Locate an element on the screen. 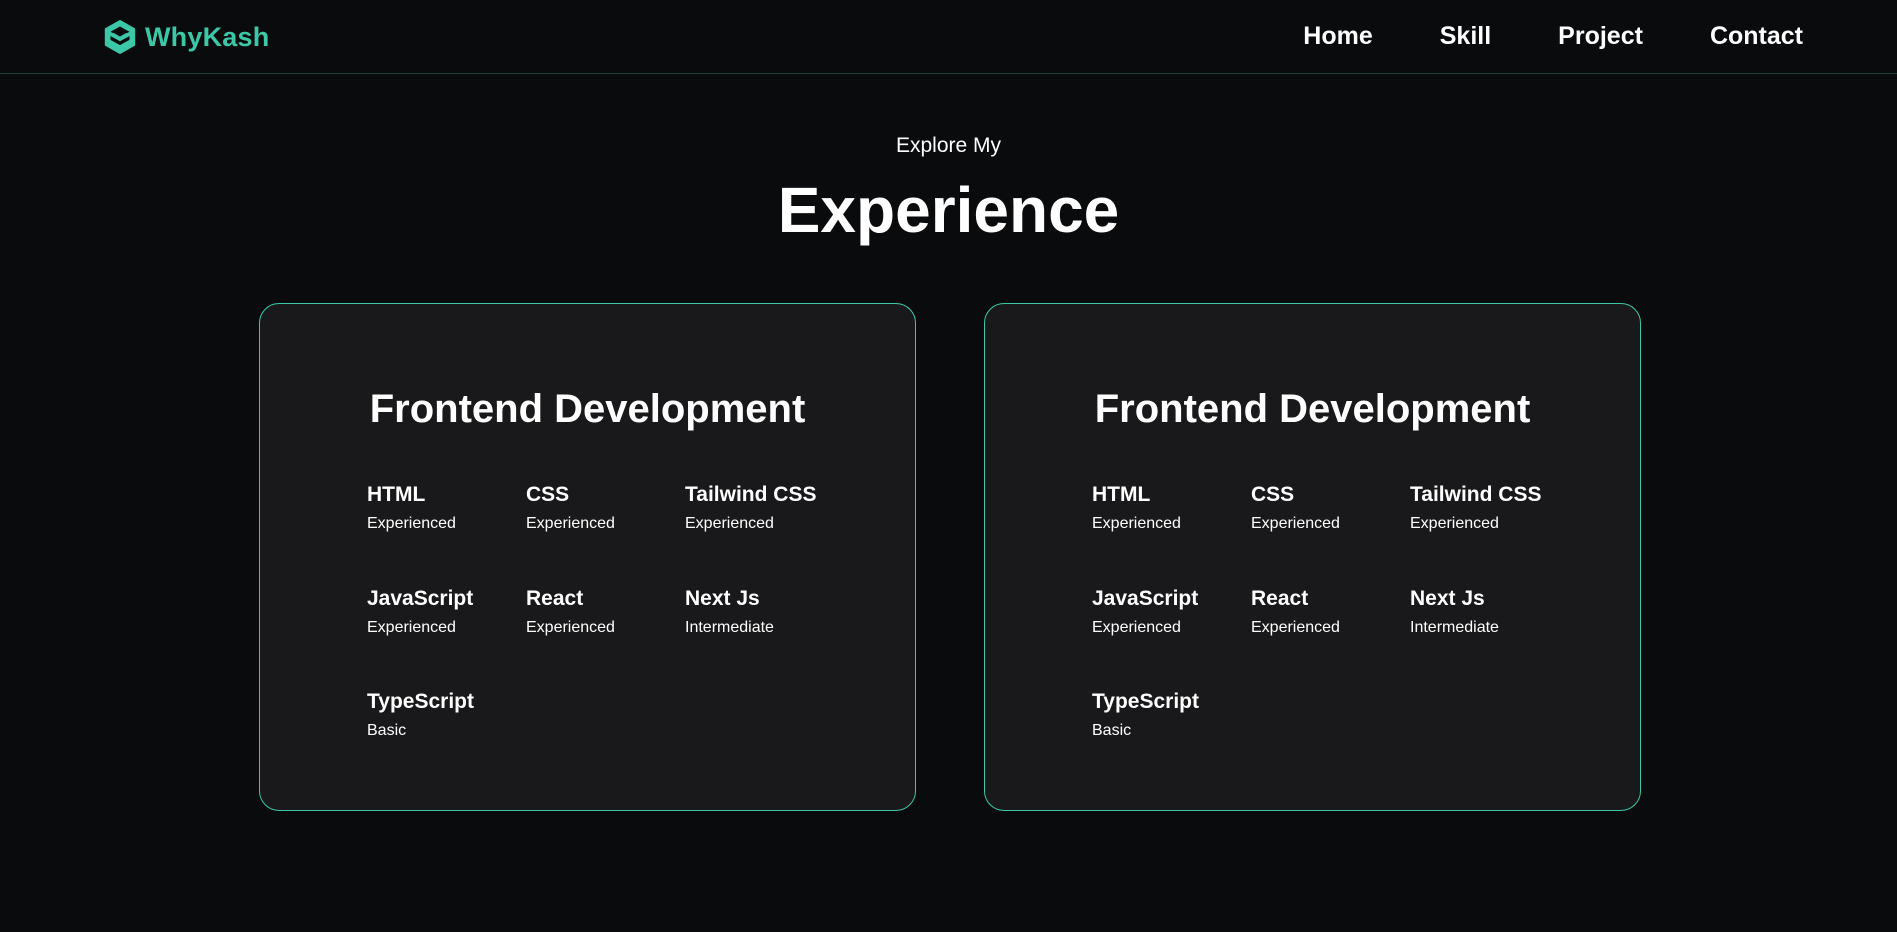  brand-logo-link: WhyKash is located at coordinates (185, 37).